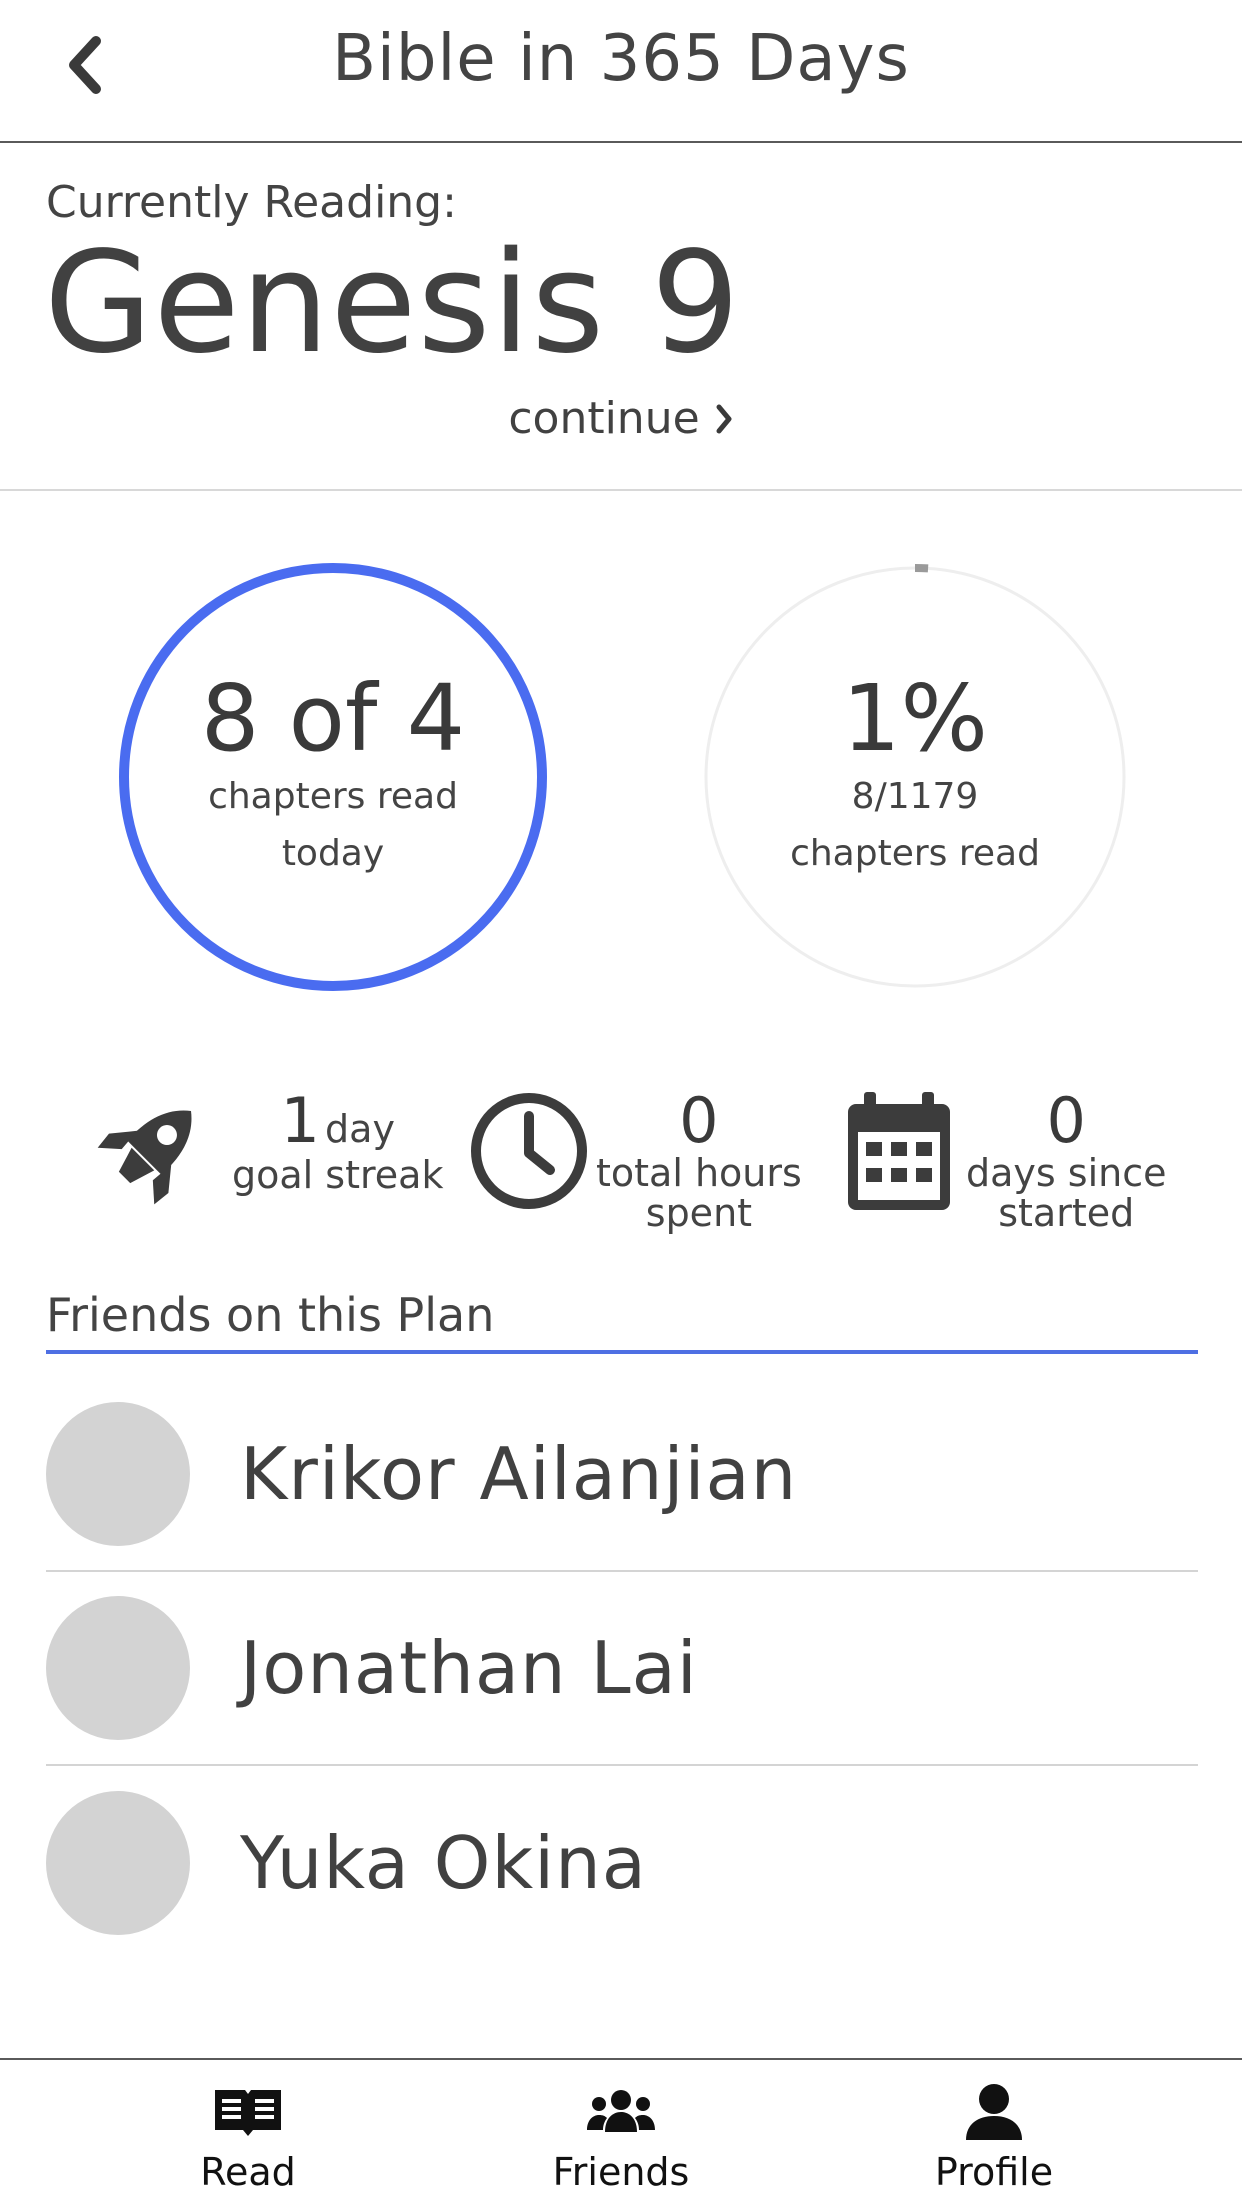  I want to click on streak-value: 1, so click(300, 1120).